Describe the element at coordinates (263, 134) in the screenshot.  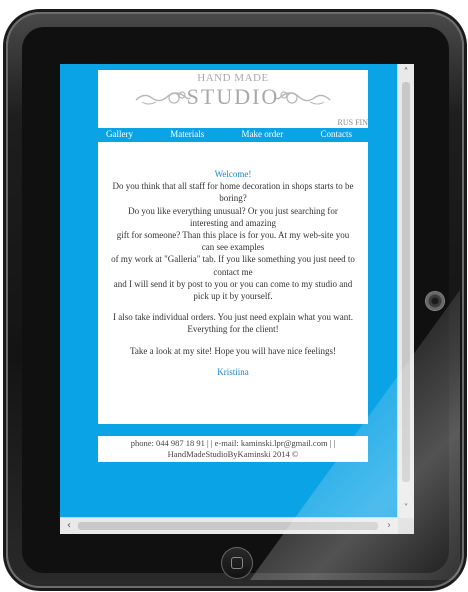
I see `nav-item-make-order: Make order` at that location.